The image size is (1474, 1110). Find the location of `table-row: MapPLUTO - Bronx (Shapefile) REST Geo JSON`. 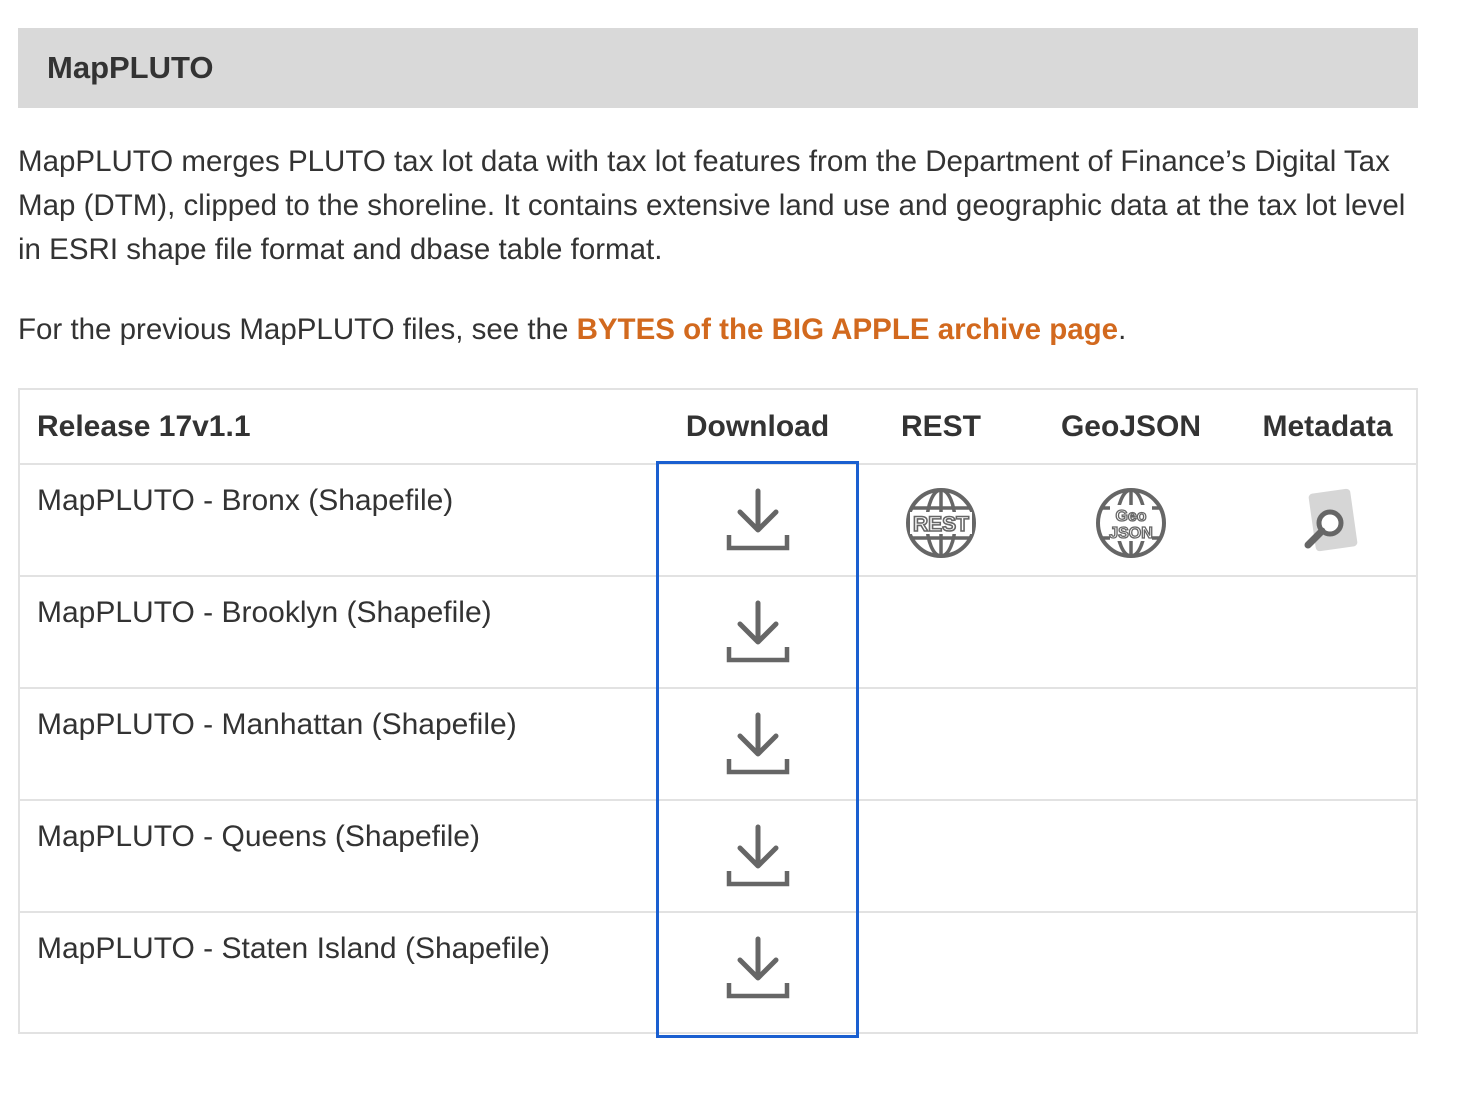

table-row: MapPLUTO - Bronx (Shapefile) REST Geo JSON is located at coordinates (718, 520).